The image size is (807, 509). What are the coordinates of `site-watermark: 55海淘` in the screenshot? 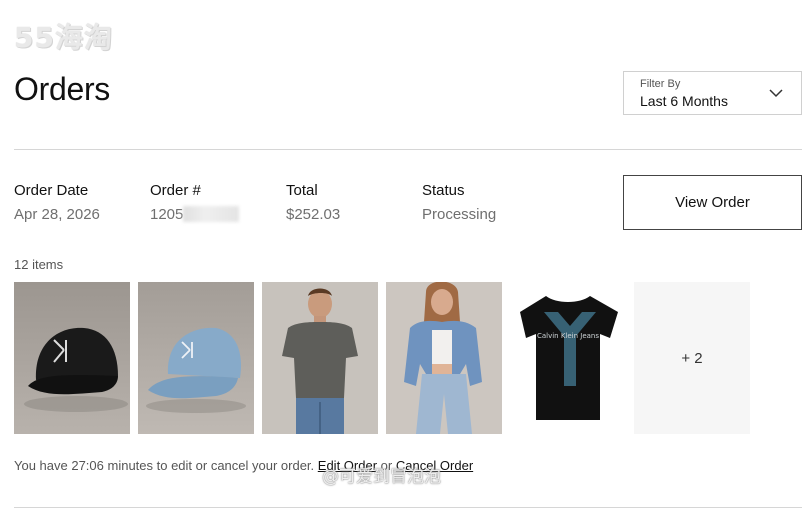 It's located at (63, 37).